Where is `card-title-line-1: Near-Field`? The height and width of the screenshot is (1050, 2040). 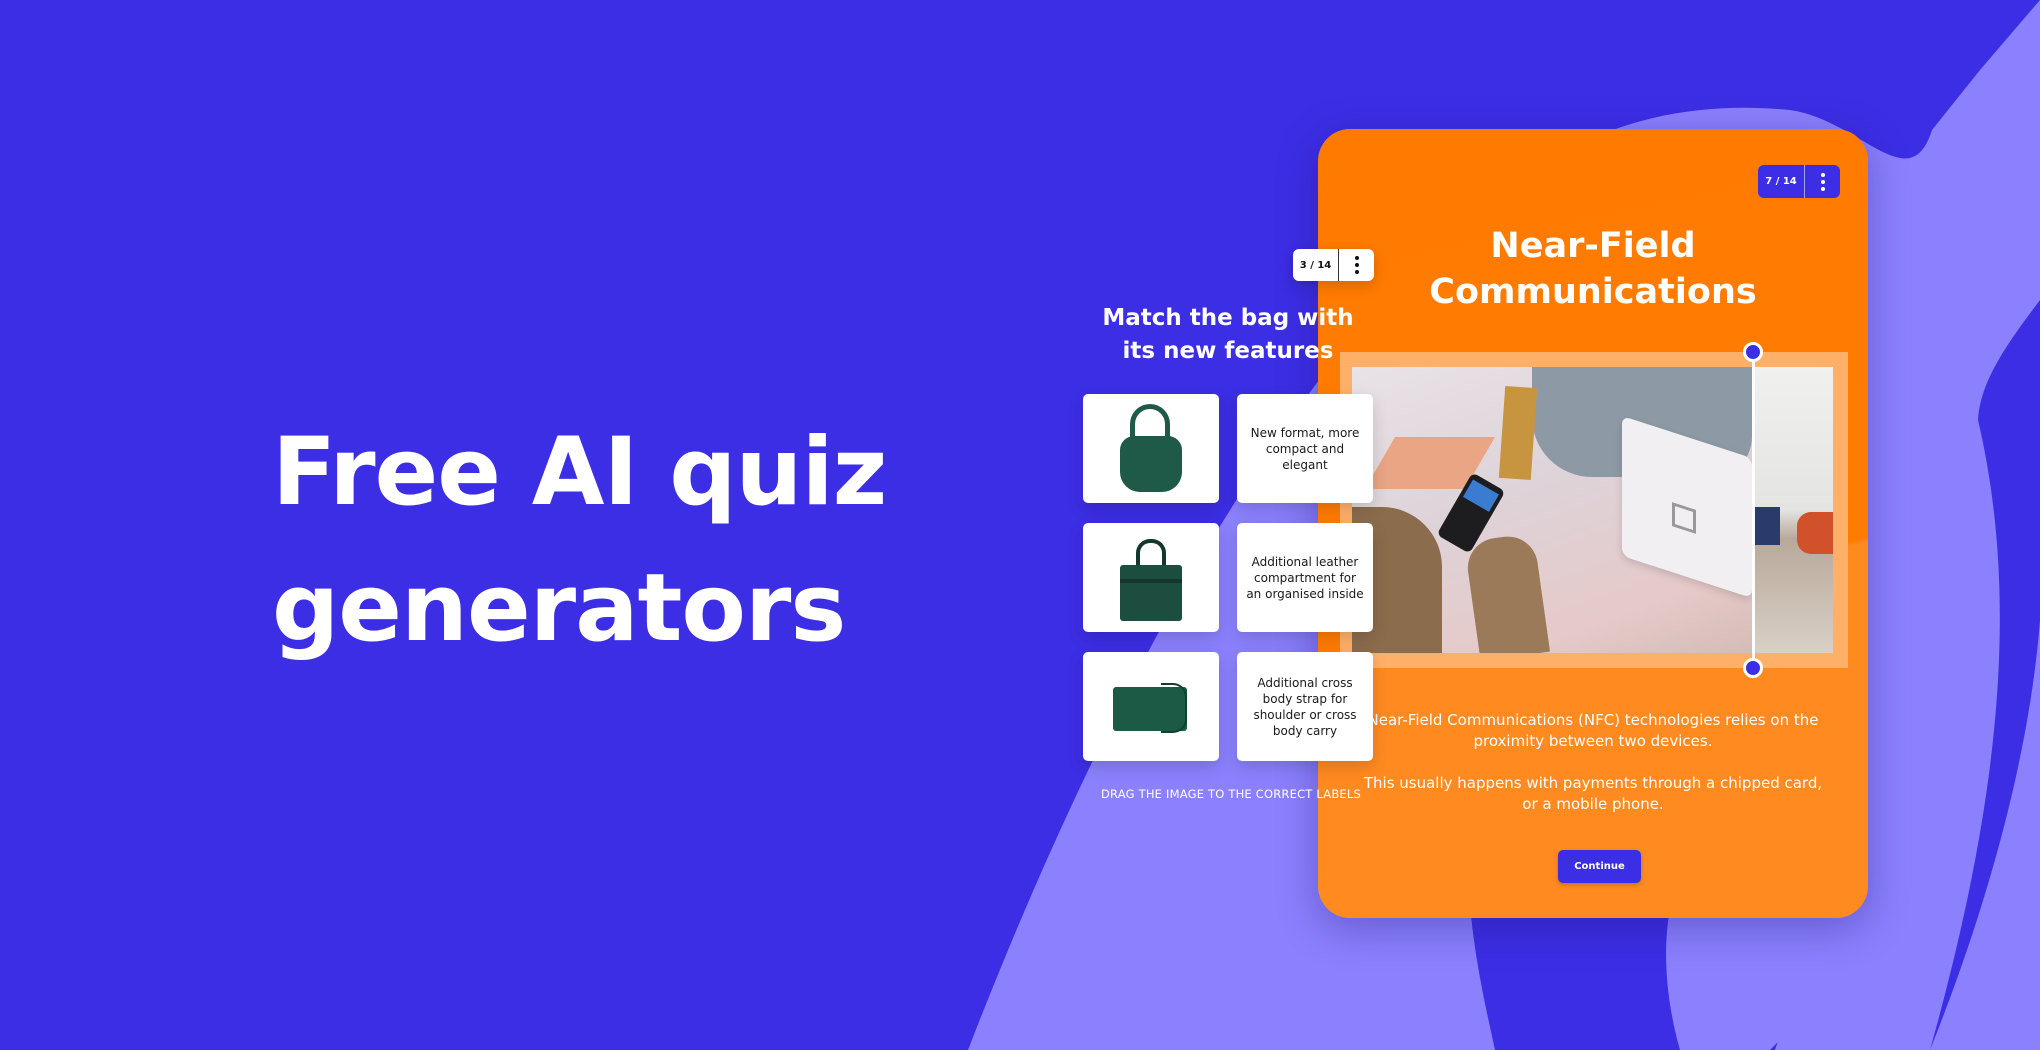
card-title-line-1: Near-Field is located at coordinates (1593, 246).